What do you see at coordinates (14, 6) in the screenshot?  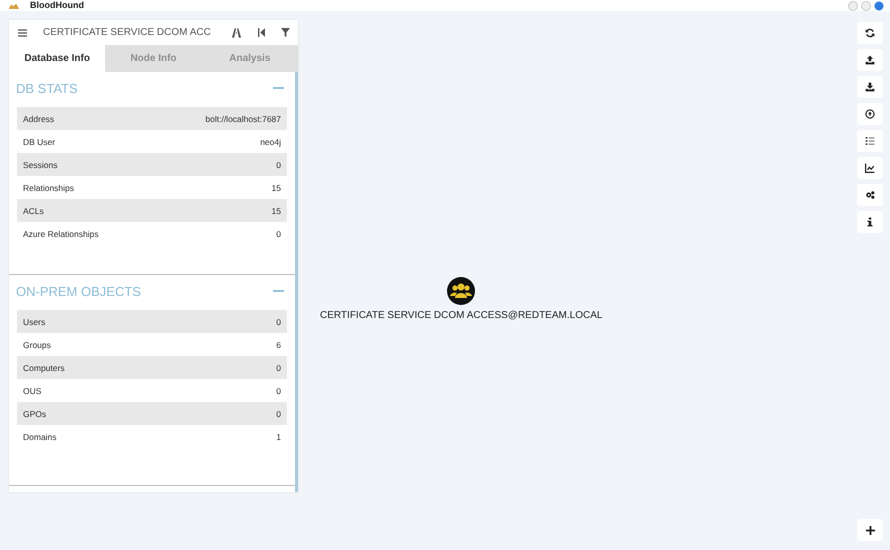 I see `app-logo-icon` at bounding box center [14, 6].